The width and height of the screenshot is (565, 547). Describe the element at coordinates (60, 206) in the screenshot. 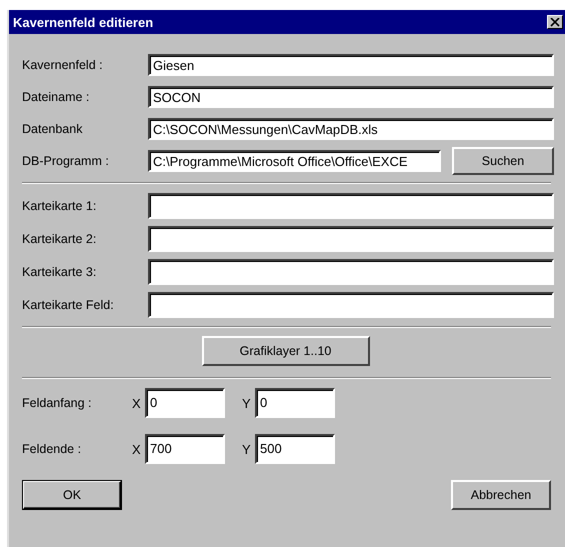

I see `field-label: Karteikarte 1:` at that location.